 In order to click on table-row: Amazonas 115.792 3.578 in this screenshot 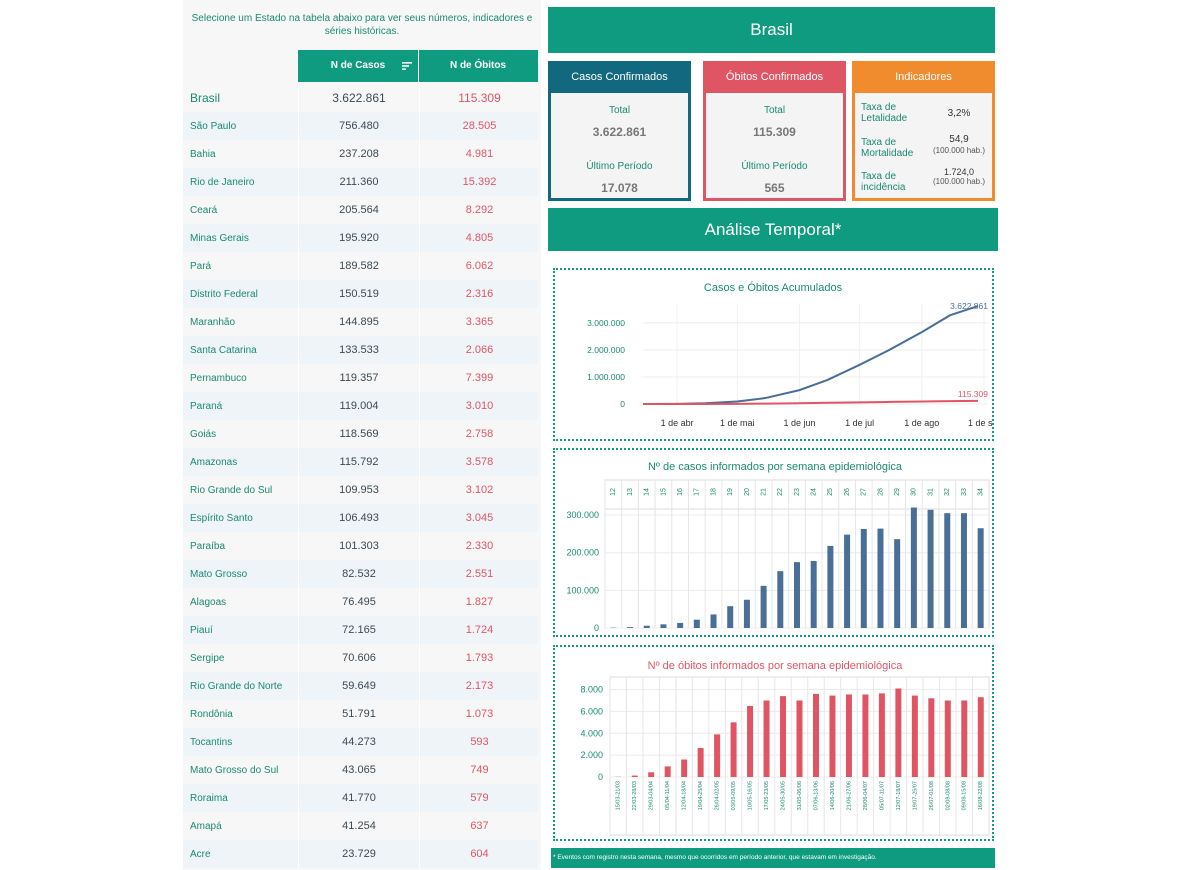, I will do `click(360, 462)`.